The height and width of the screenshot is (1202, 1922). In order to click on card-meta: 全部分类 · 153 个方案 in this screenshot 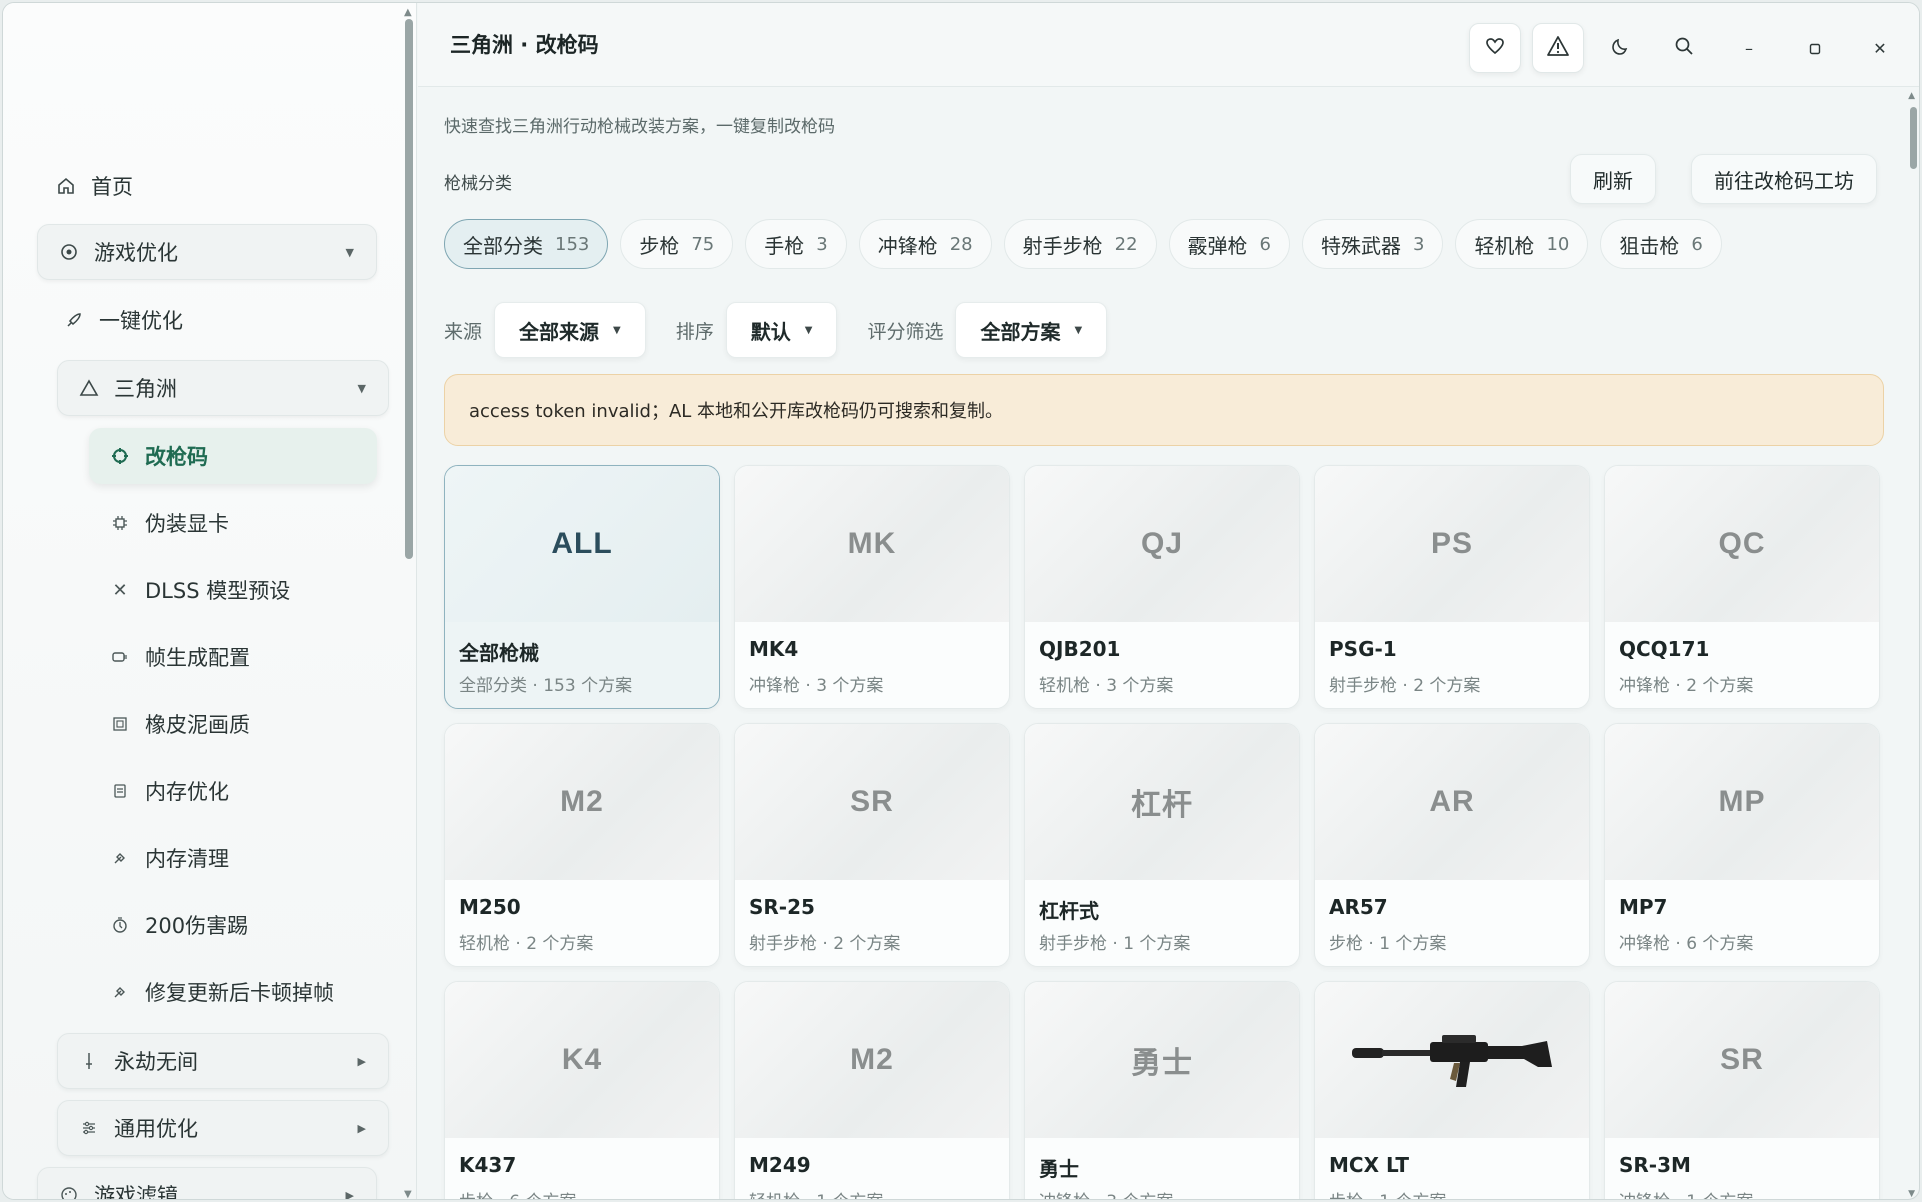, I will do `click(546, 686)`.